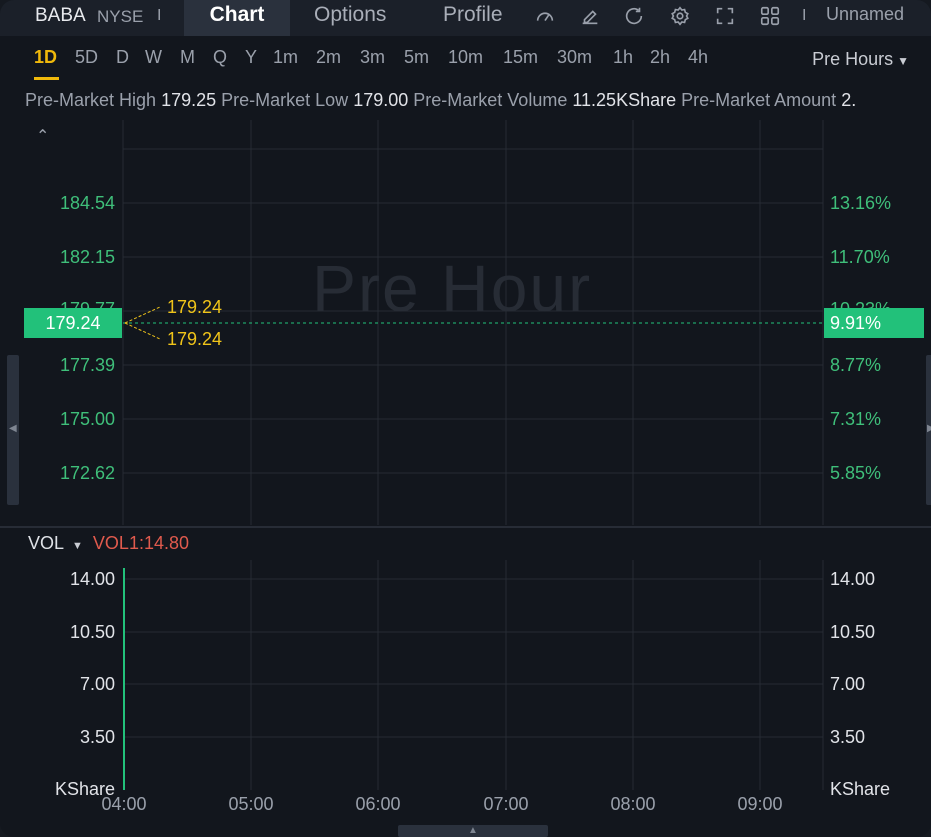  Describe the element at coordinates (853, 579) in the screenshot. I see `volume-axis-label-right: 14.00` at that location.